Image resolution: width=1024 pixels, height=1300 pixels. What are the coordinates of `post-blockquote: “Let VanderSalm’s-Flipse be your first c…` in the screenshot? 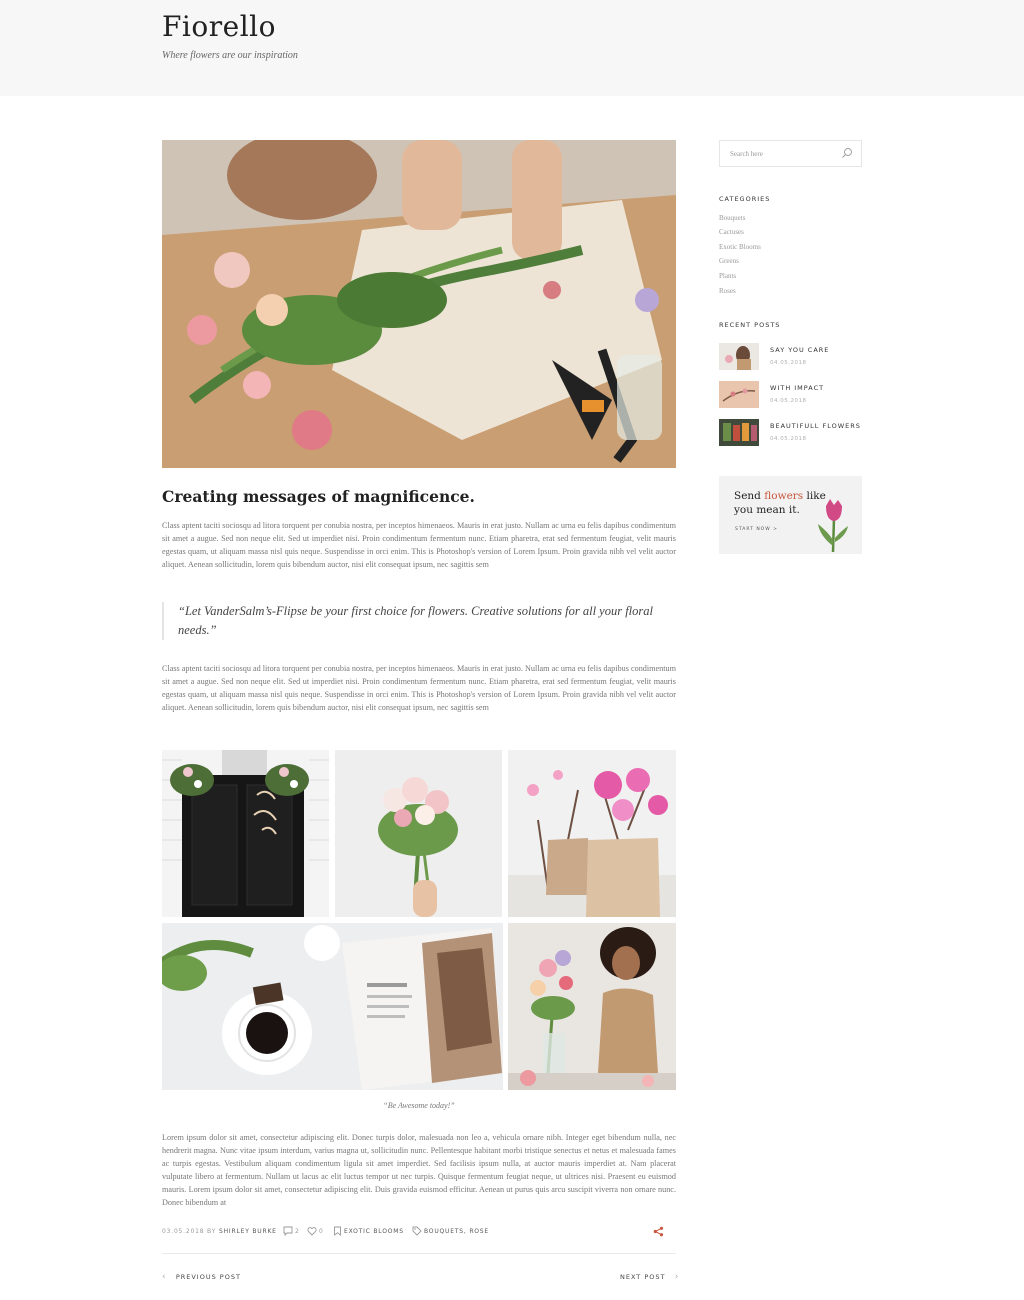 It's located at (419, 621).